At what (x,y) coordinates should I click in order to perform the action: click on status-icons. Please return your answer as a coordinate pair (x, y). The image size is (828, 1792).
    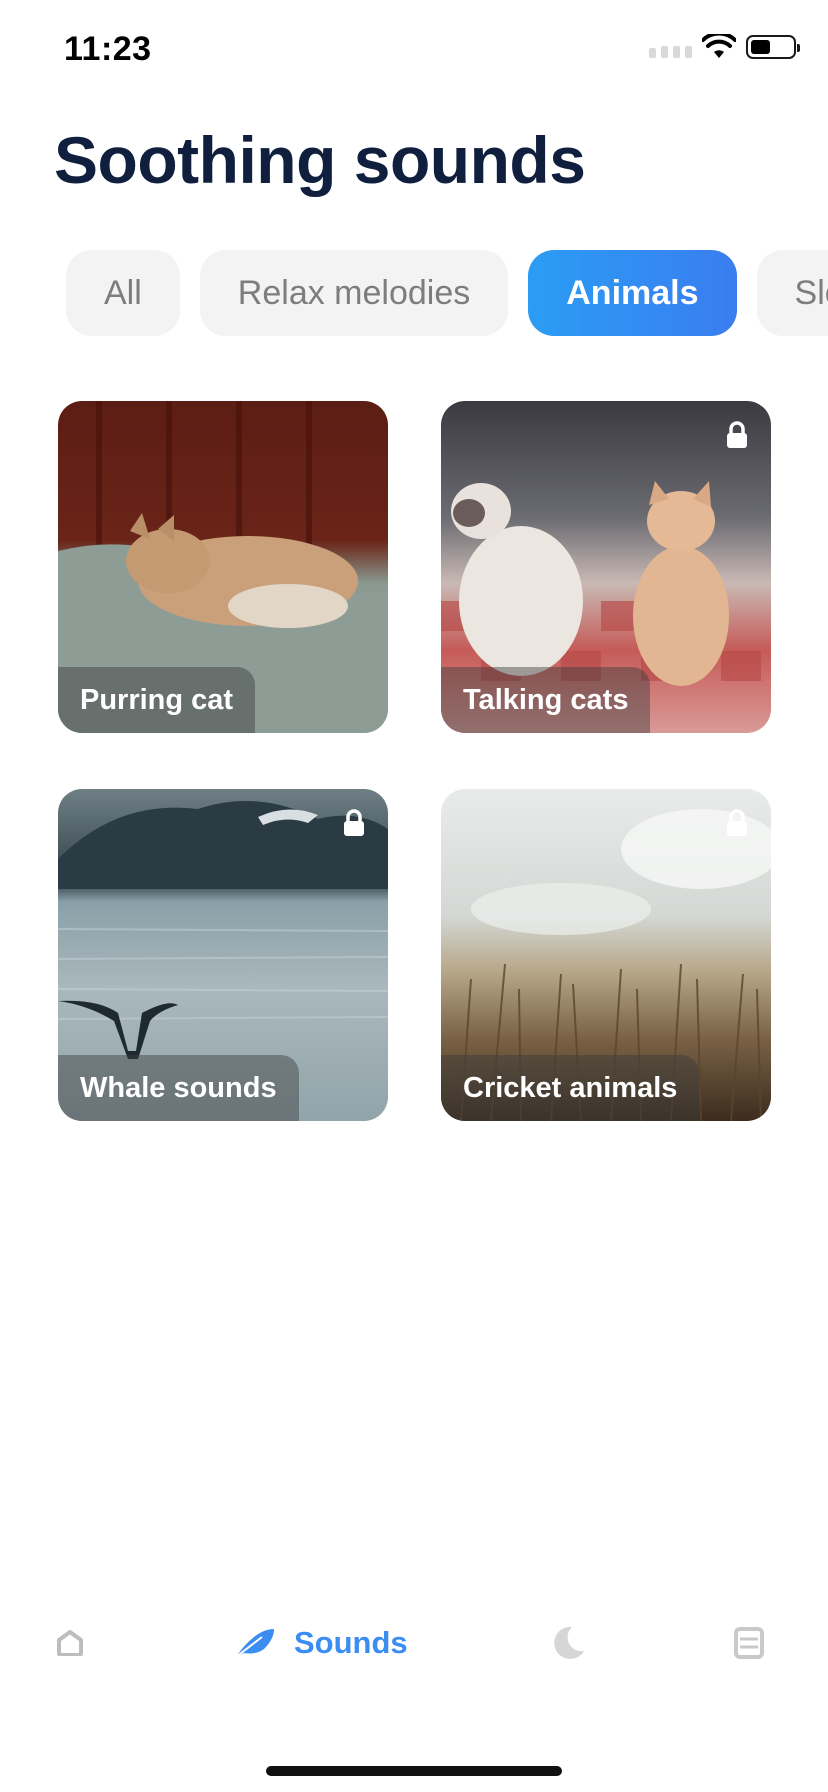
    Looking at the image, I should click on (724, 47).